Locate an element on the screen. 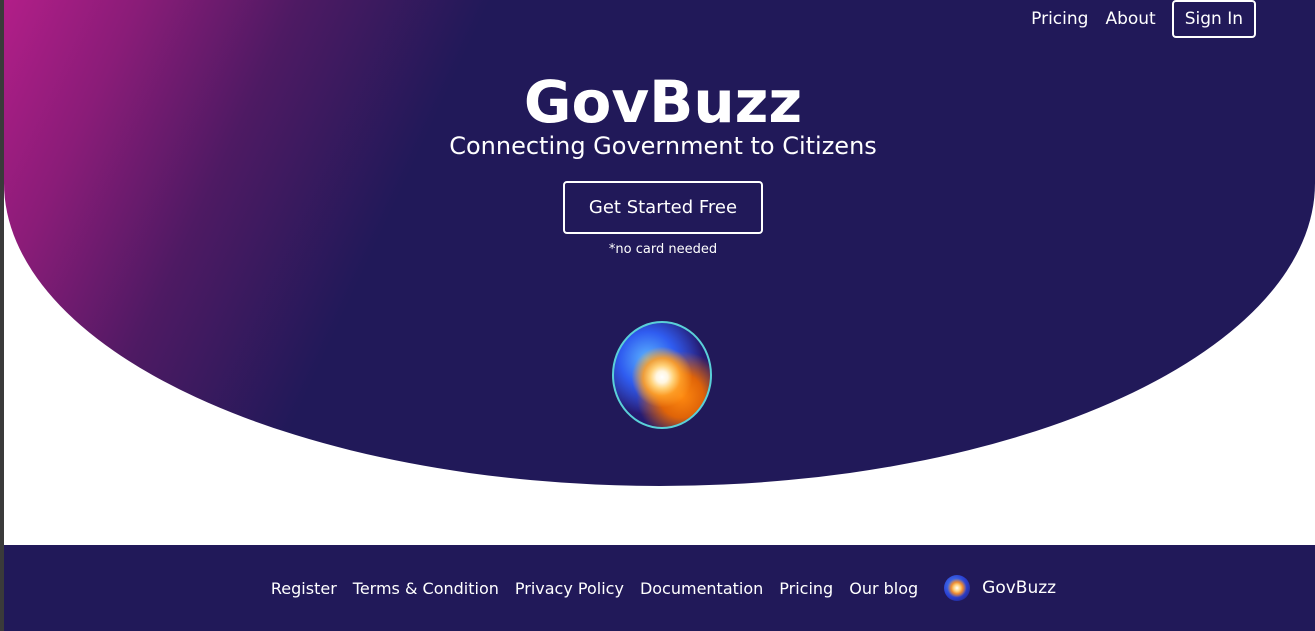 This screenshot has height=631, width=1315. no-card-note: *no card needed is located at coordinates (663, 249).